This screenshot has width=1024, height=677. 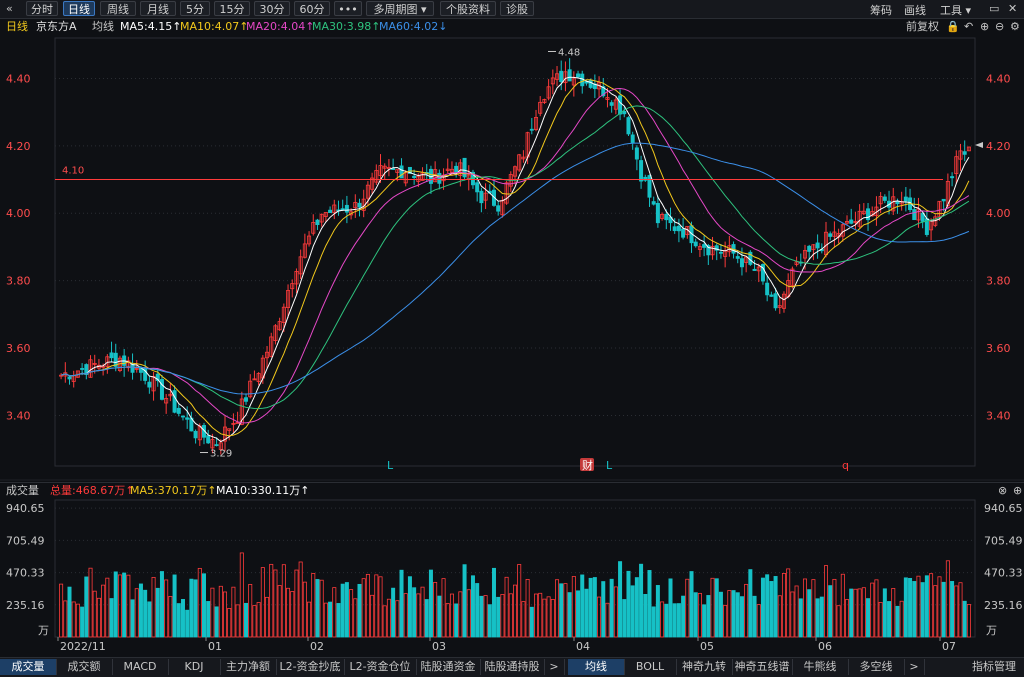 What do you see at coordinates (84, 667) in the screenshot?
I see `indicator-tab-1: 成交额` at bounding box center [84, 667].